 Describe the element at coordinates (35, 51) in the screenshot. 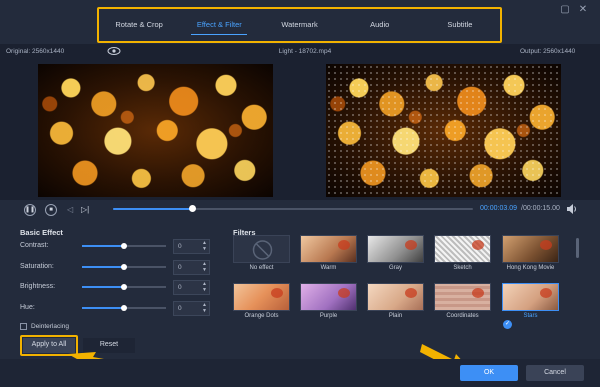

I see `original-resolution: Original: 2560x1440` at that location.